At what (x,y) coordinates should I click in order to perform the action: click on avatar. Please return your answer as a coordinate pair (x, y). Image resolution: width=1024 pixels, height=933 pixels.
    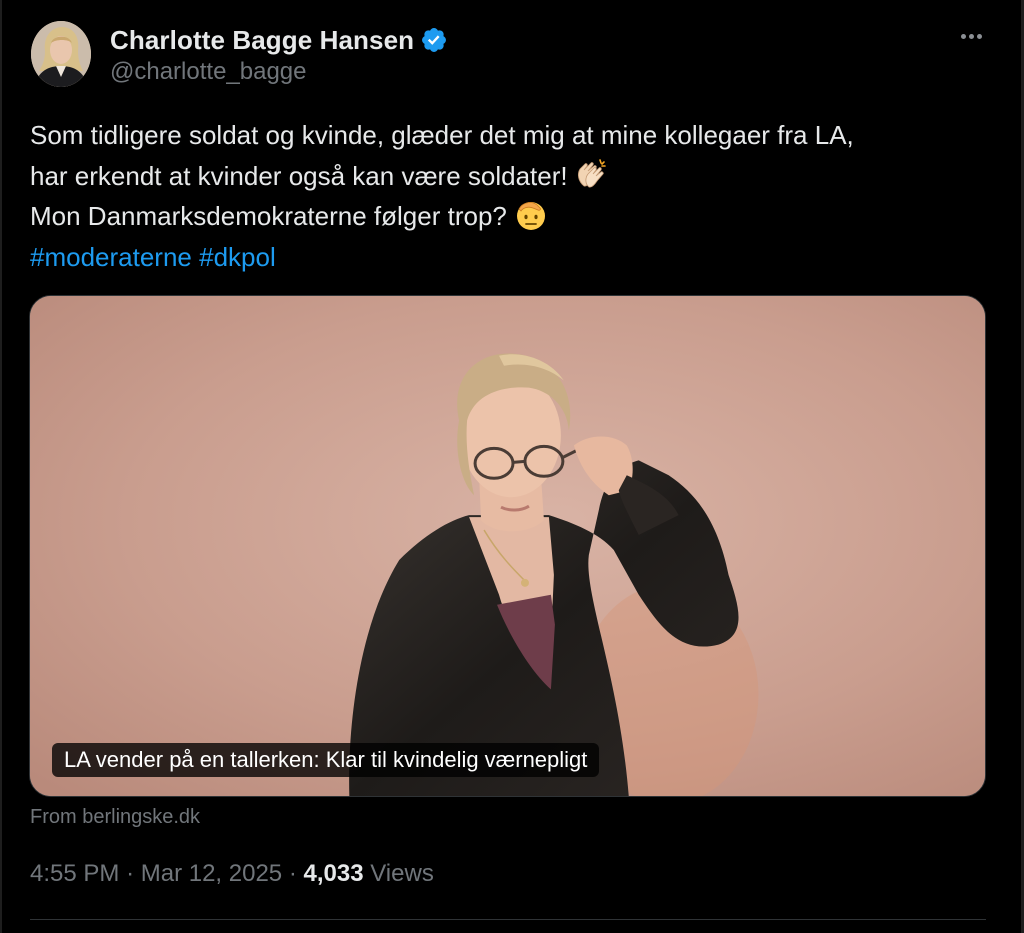
    Looking at the image, I should click on (61, 54).